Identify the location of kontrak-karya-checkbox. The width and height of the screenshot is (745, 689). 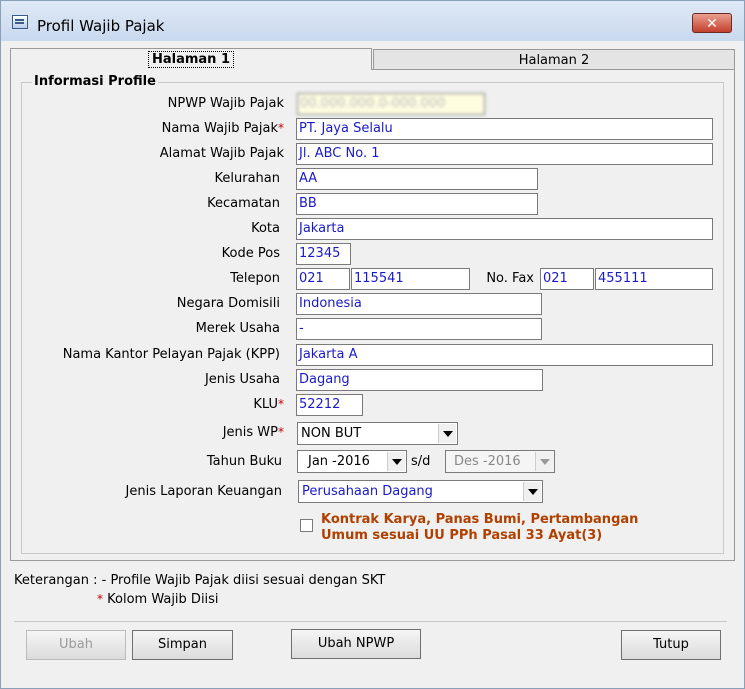
(306, 525).